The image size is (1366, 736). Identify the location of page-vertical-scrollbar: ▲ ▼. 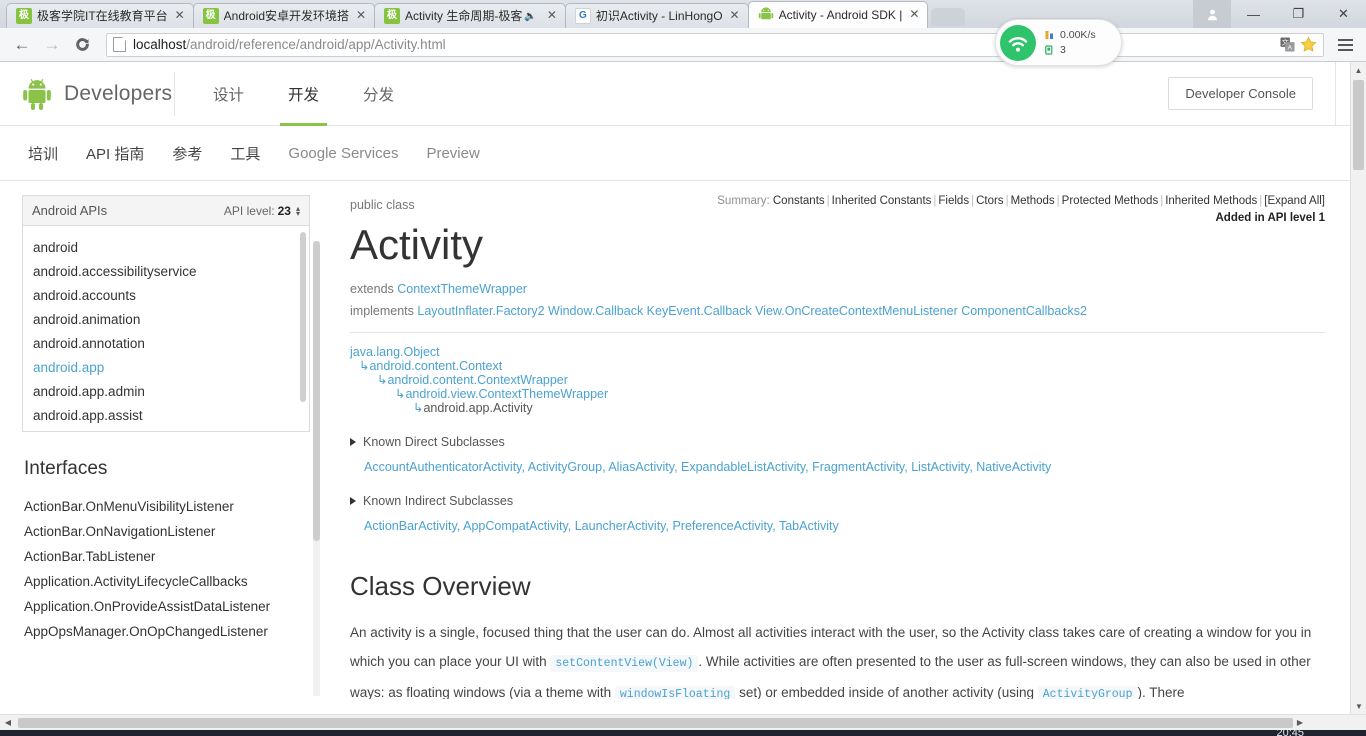
(1358, 388).